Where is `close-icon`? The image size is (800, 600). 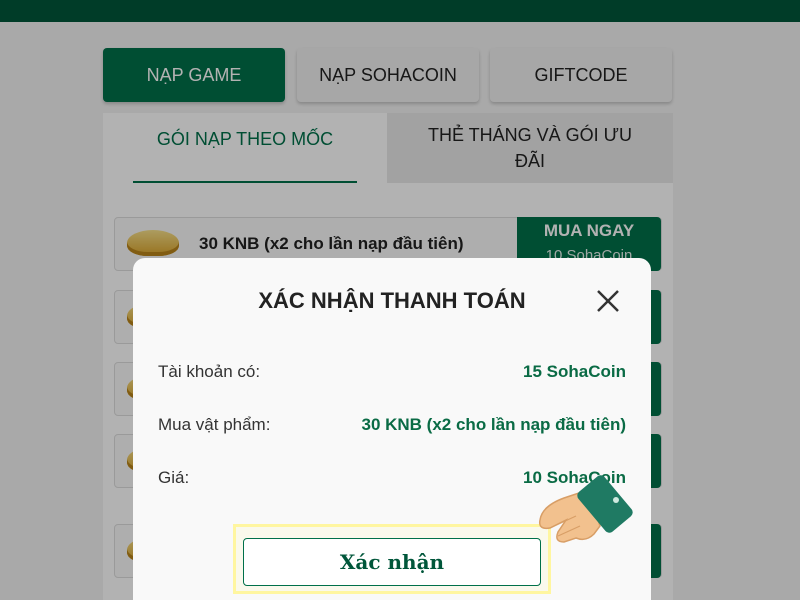 close-icon is located at coordinates (608, 301).